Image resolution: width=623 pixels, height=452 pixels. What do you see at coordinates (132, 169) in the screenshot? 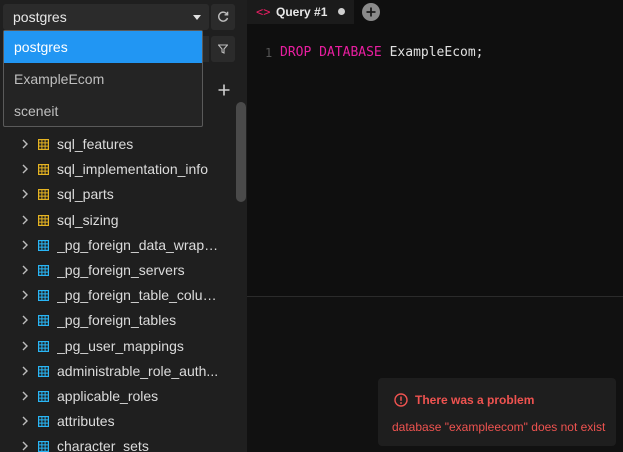
I see `table-name: sql_implementation_info` at bounding box center [132, 169].